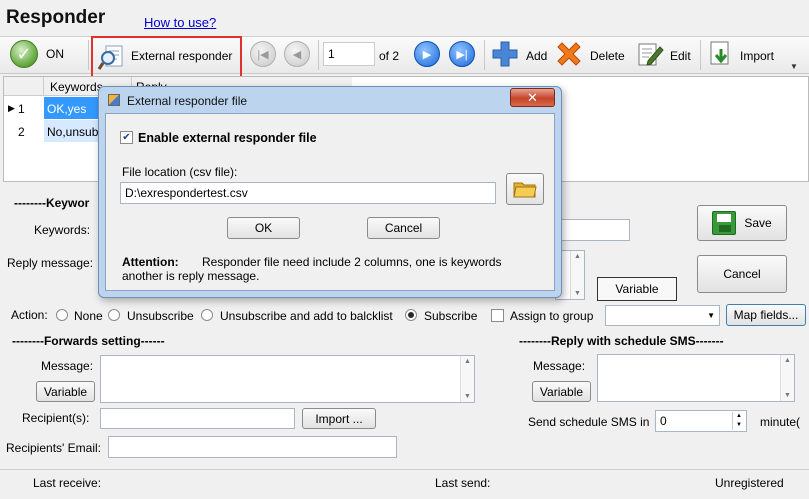 This screenshot has height=499, width=809. Describe the element at coordinates (187, 101) in the screenshot. I see `dialog-title: External responder file` at that location.